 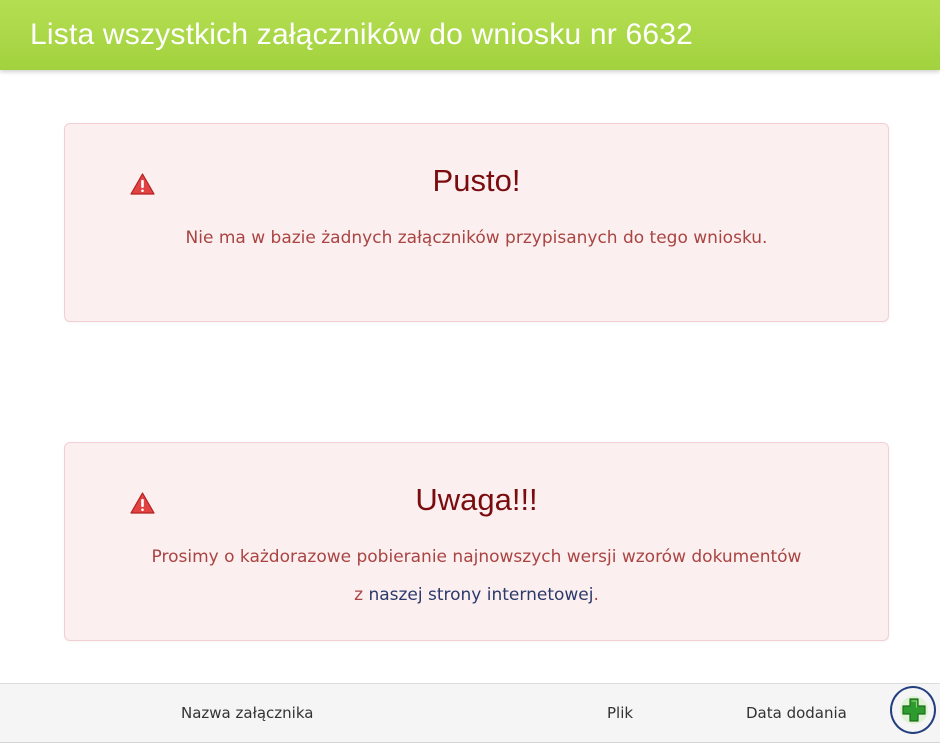 What do you see at coordinates (476, 180) in the screenshot?
I see `alert-title: Pusto!` at bounding box center [476, 180].